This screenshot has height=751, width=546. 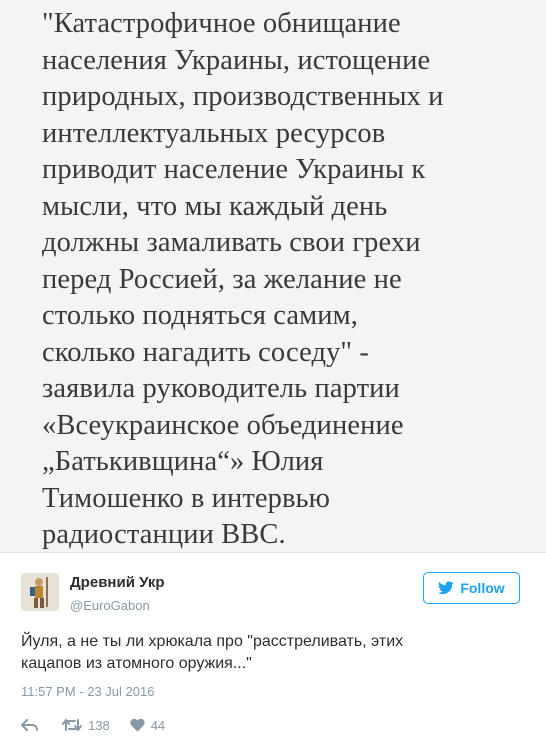 I want to click on avatar, so click(x=40, y=592).